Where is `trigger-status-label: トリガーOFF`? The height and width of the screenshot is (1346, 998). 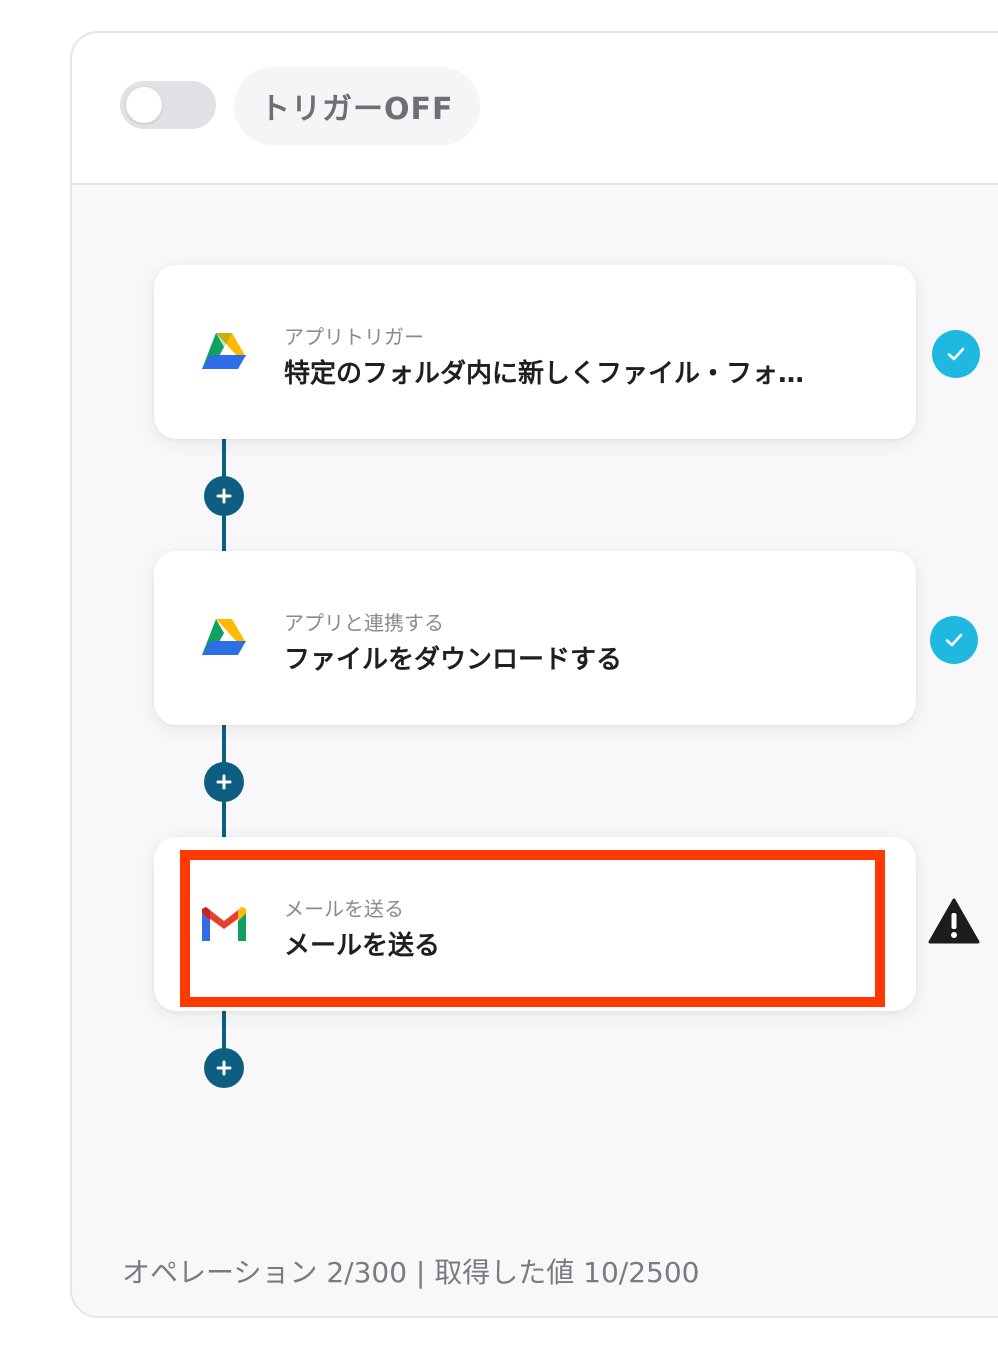
trigger-status-label: トリガーOFF is located at coordinates (357, 106).